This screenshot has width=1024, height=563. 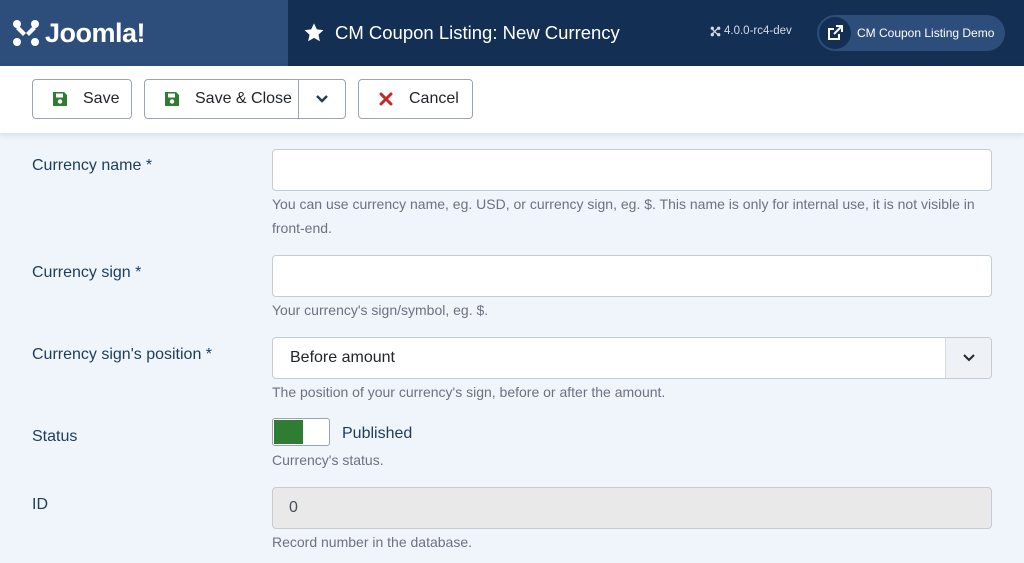 I want to click on save-button: Save, so click(x=82, y=99).